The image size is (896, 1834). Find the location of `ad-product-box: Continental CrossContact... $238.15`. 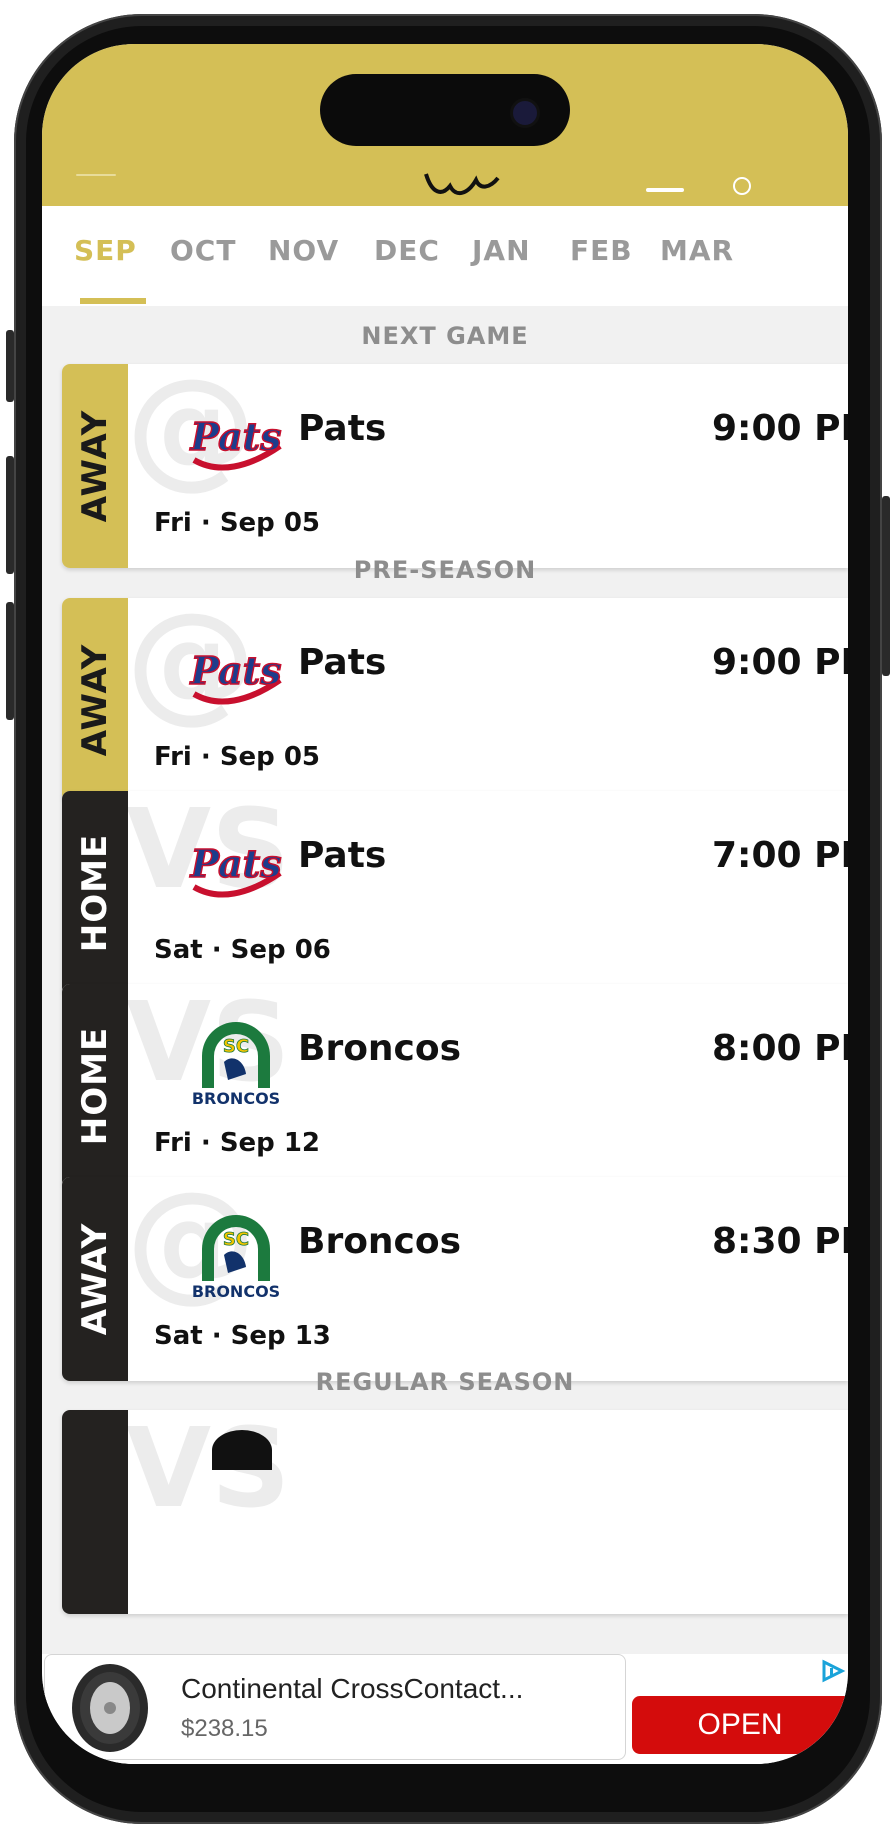

ad-product-box: Continental CrossContact... $238.15 is located at coordinates (335, 1707).